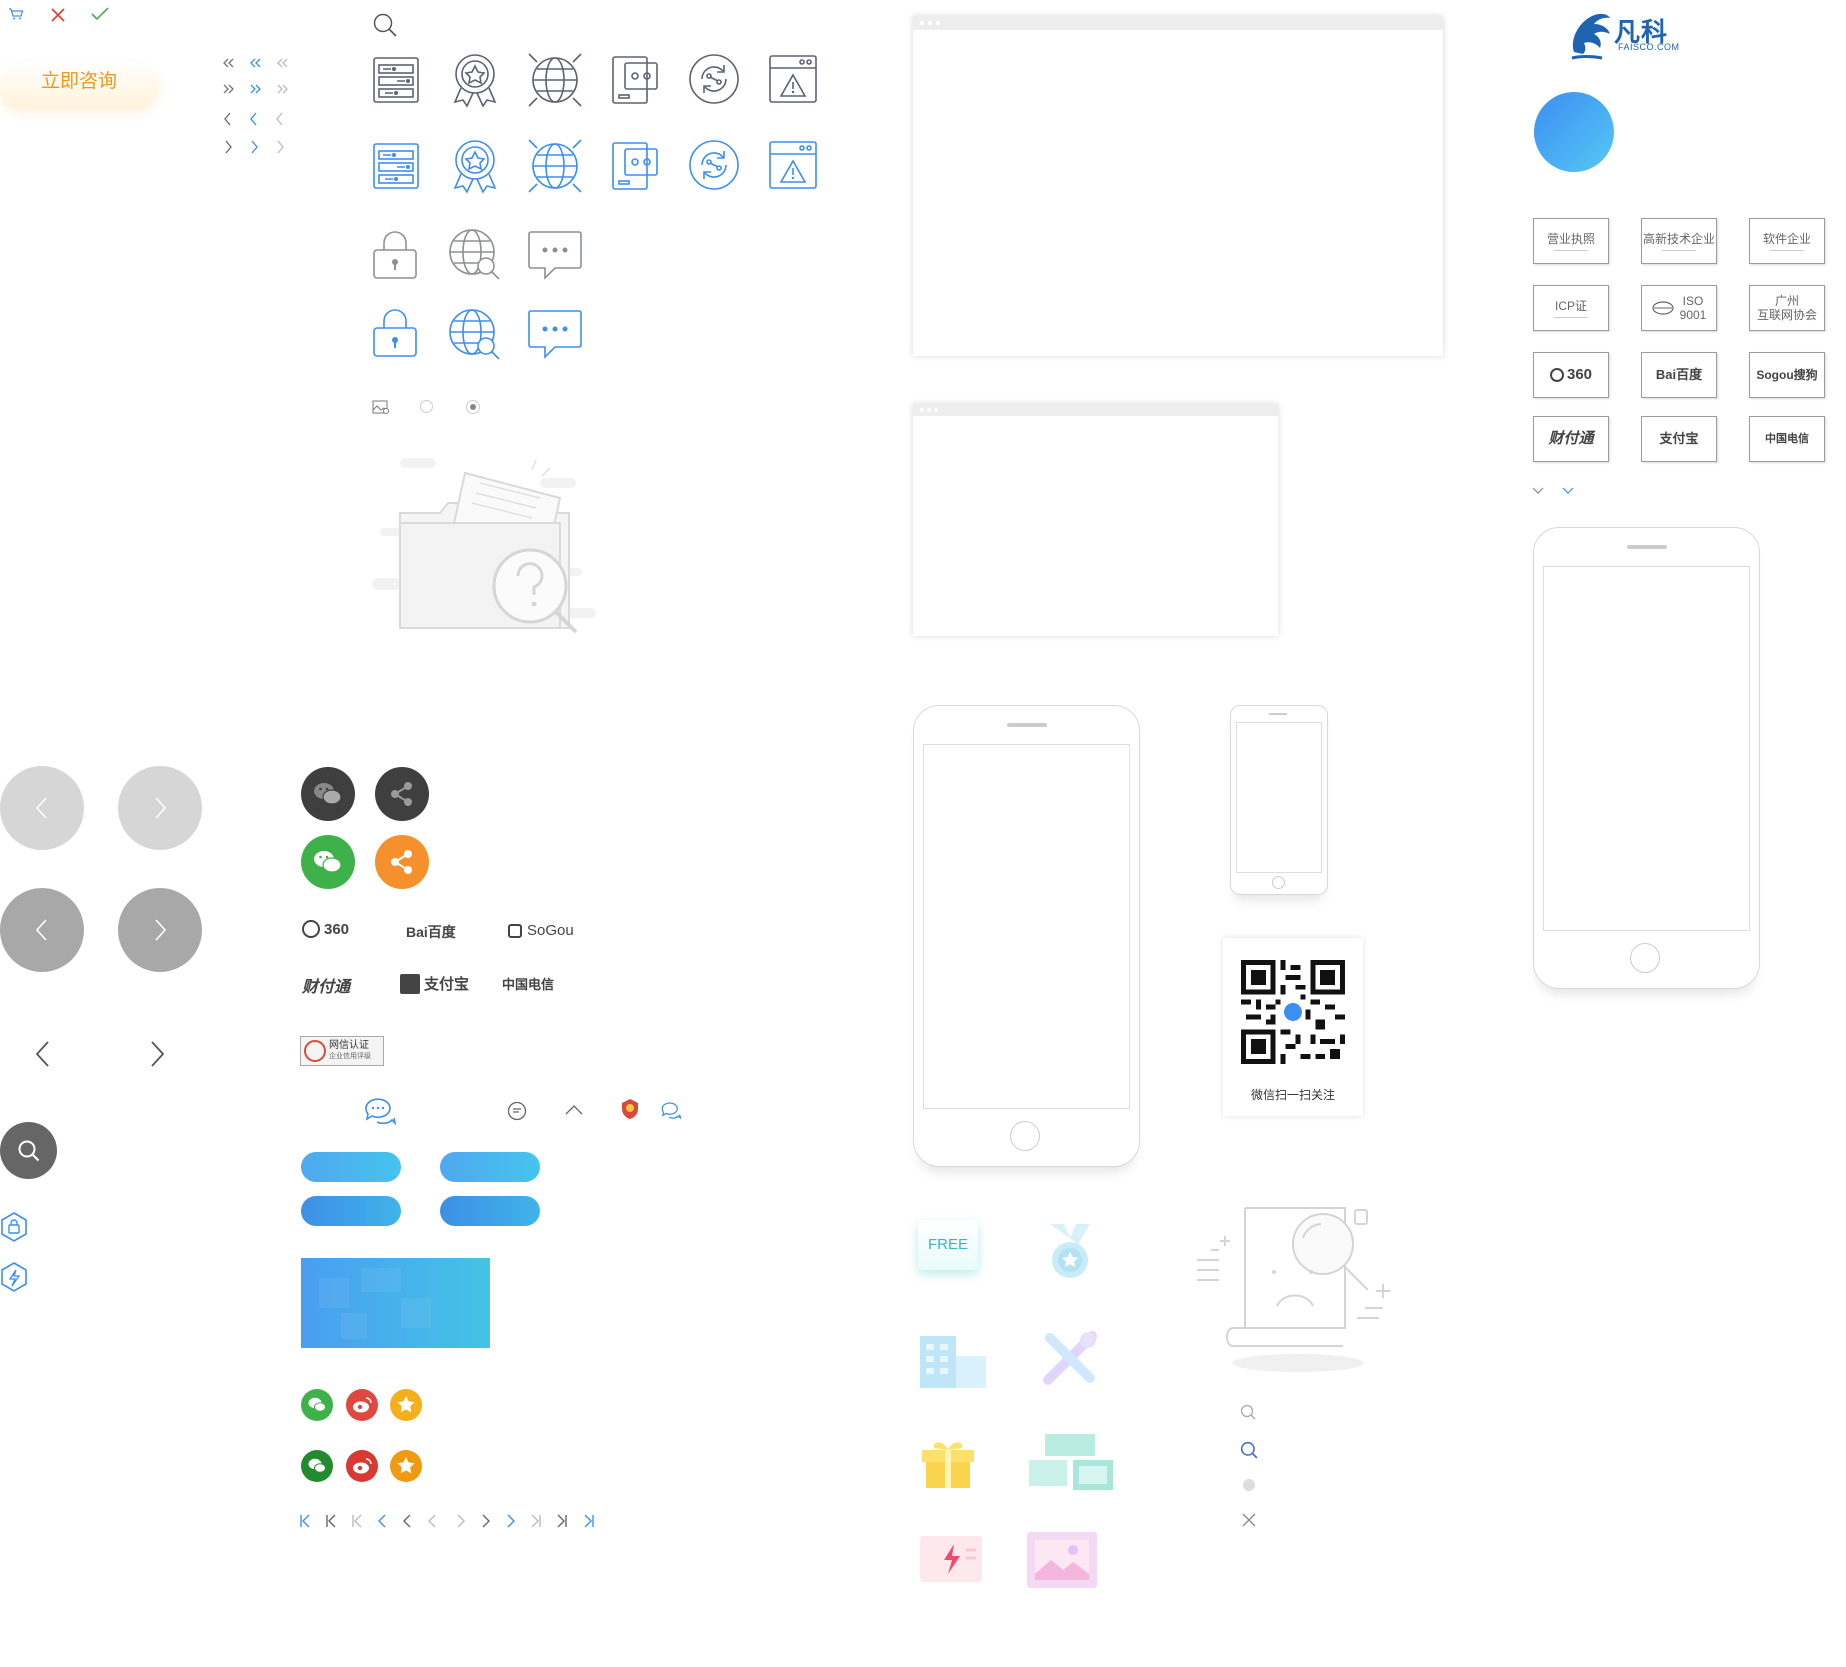 This screenshot has width=1846, height=1667. What do you see at coordinates (317, 1466) in the screenshot?
I see `wechat-small-button-dark` at bounding box center [317, 1466].